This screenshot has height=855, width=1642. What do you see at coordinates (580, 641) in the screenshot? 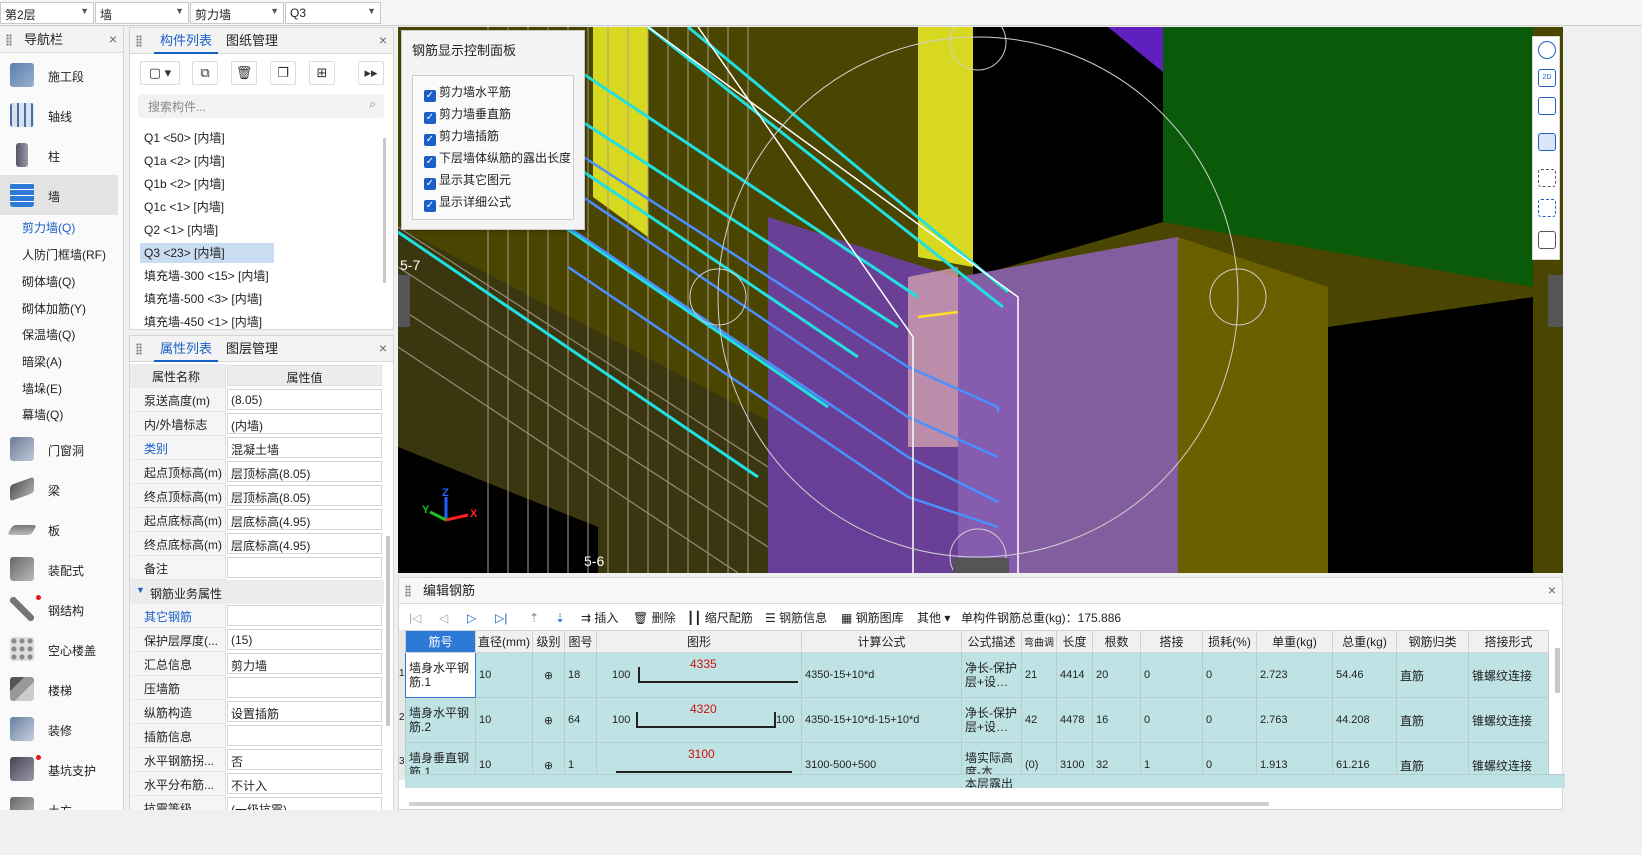
I see `column-header: 图号` at bounding box center [580, 641].